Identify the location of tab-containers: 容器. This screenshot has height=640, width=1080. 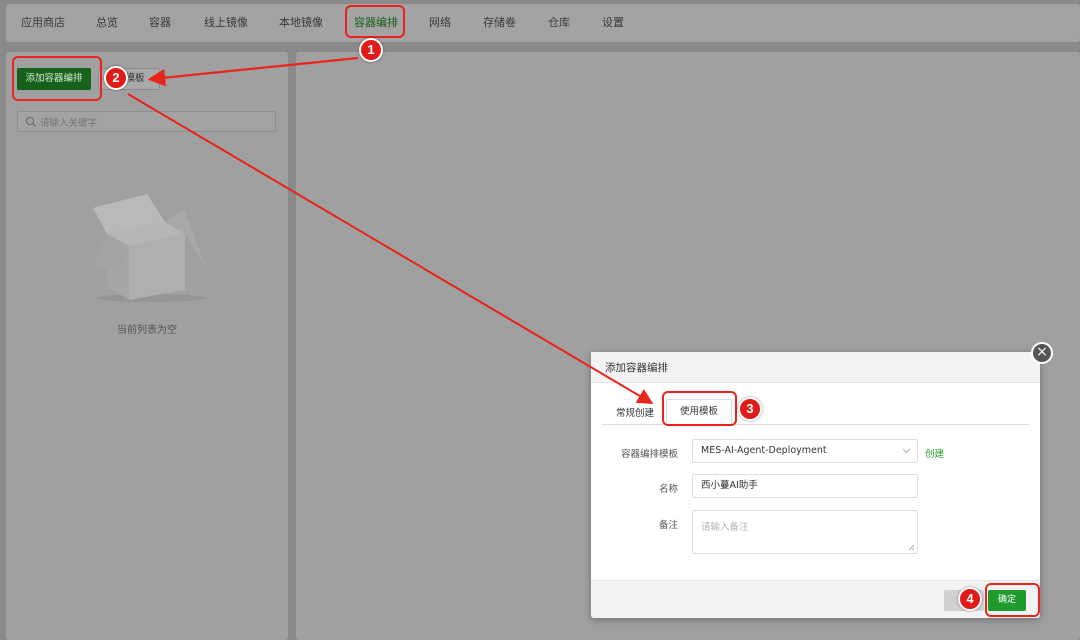
(160, 23).